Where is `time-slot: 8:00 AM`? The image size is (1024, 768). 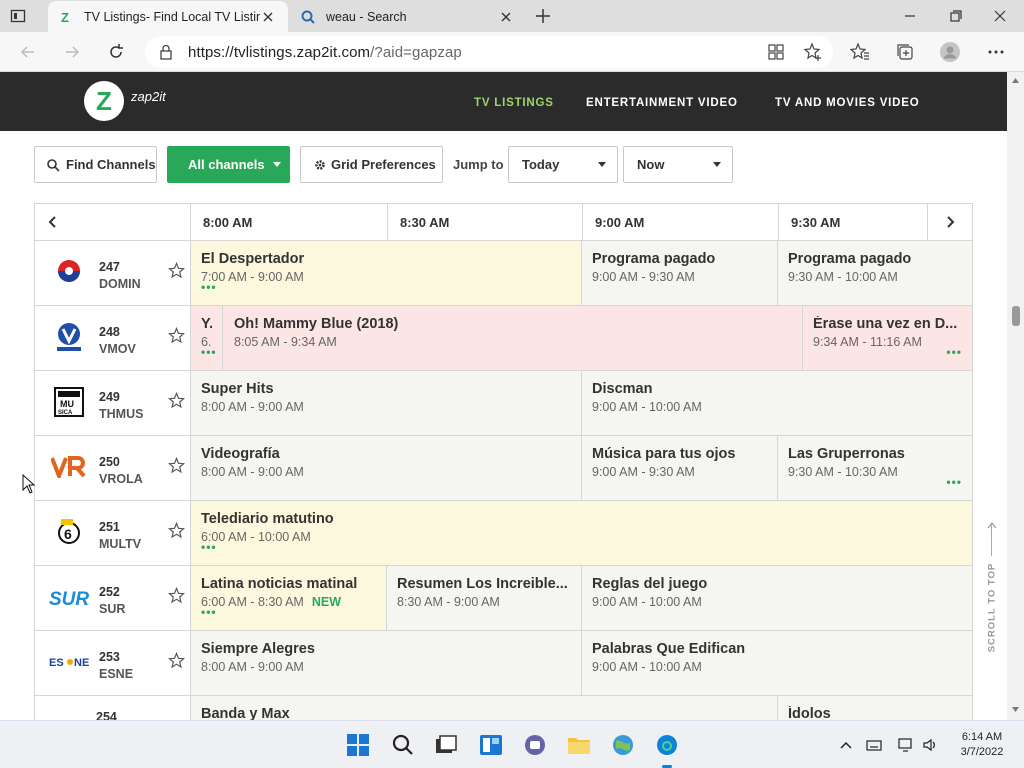
time-slot: 8:00 AM is located at coordinates (288, 222).